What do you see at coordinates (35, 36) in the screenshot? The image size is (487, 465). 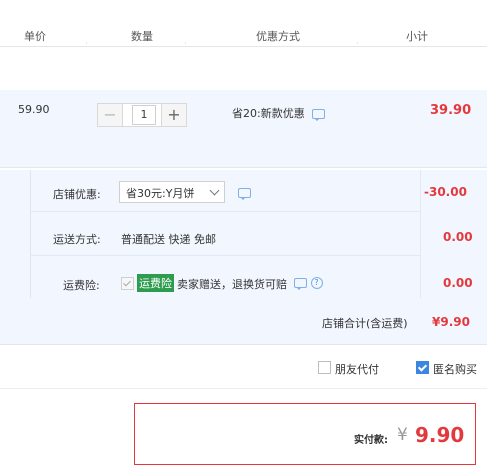 I see `header-unit-price: 单价` at bounding box center [35, 36].